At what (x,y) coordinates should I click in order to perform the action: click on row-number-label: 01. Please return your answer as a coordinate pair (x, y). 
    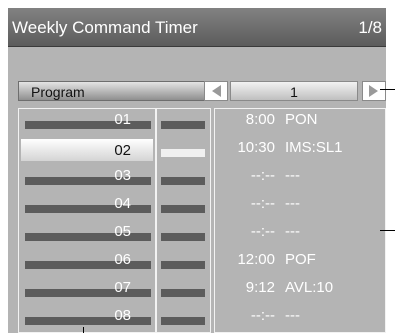
    Looking at the image, I should click on (122, 119).